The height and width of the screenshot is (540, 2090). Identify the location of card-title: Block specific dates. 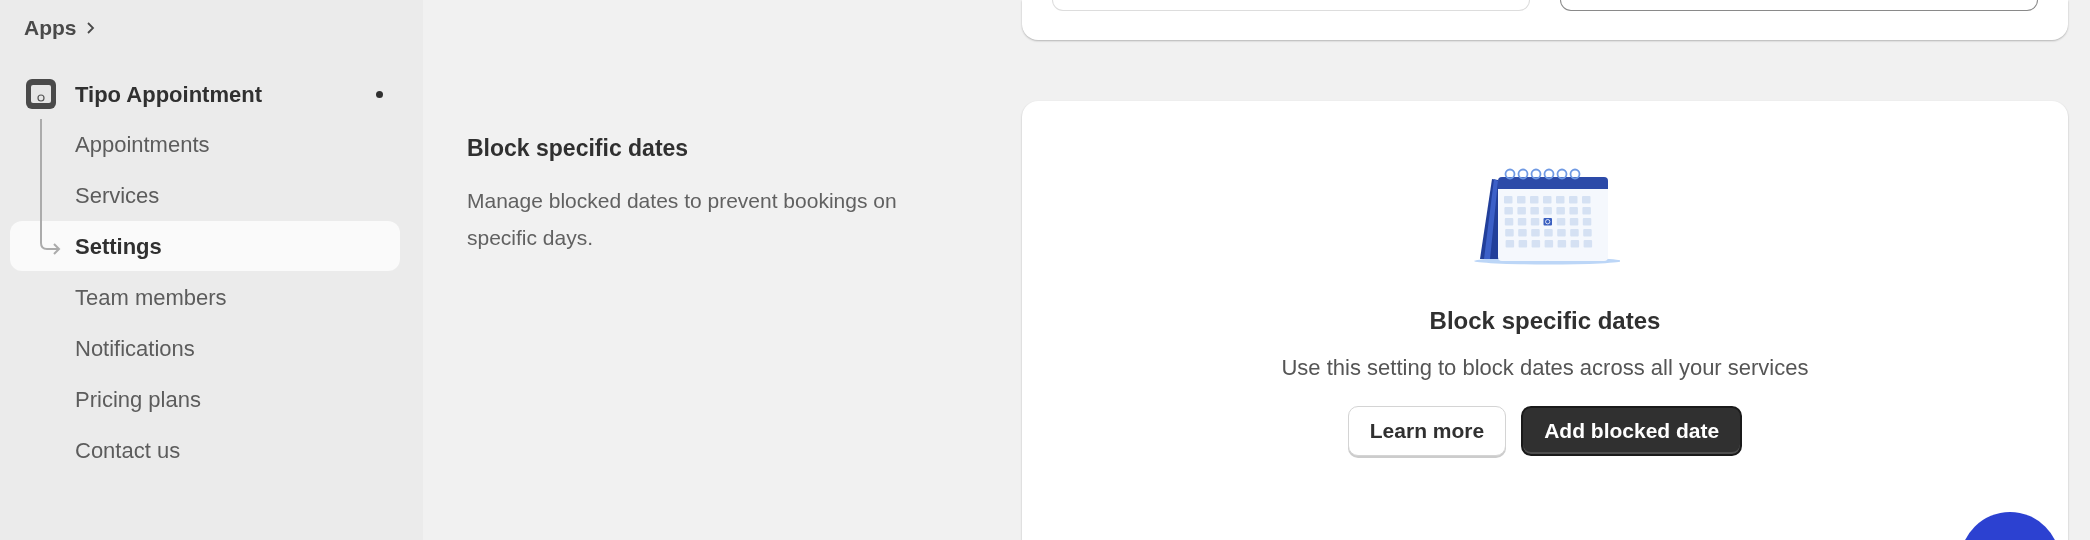
(1545, 321).